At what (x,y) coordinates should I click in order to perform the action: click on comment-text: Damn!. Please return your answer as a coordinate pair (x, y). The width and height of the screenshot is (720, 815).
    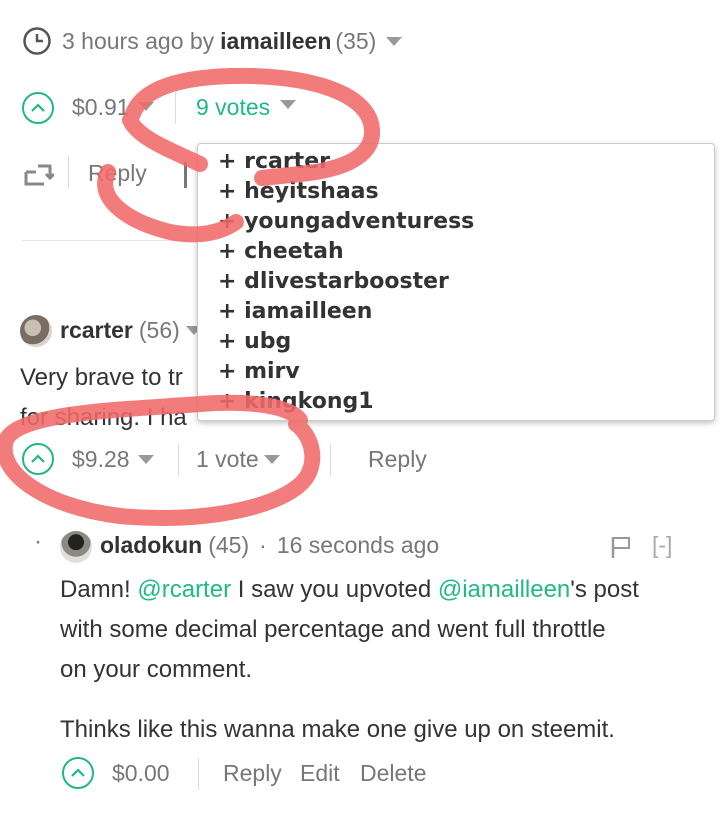
    Looking at the image, I should click on (99, 589).